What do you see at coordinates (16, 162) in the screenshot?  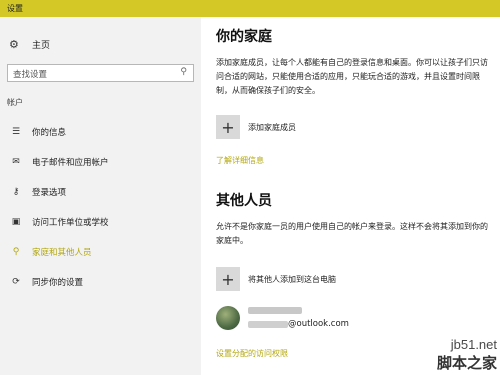 I see `mail-icon: ✉` at bounding box center [16, 162].